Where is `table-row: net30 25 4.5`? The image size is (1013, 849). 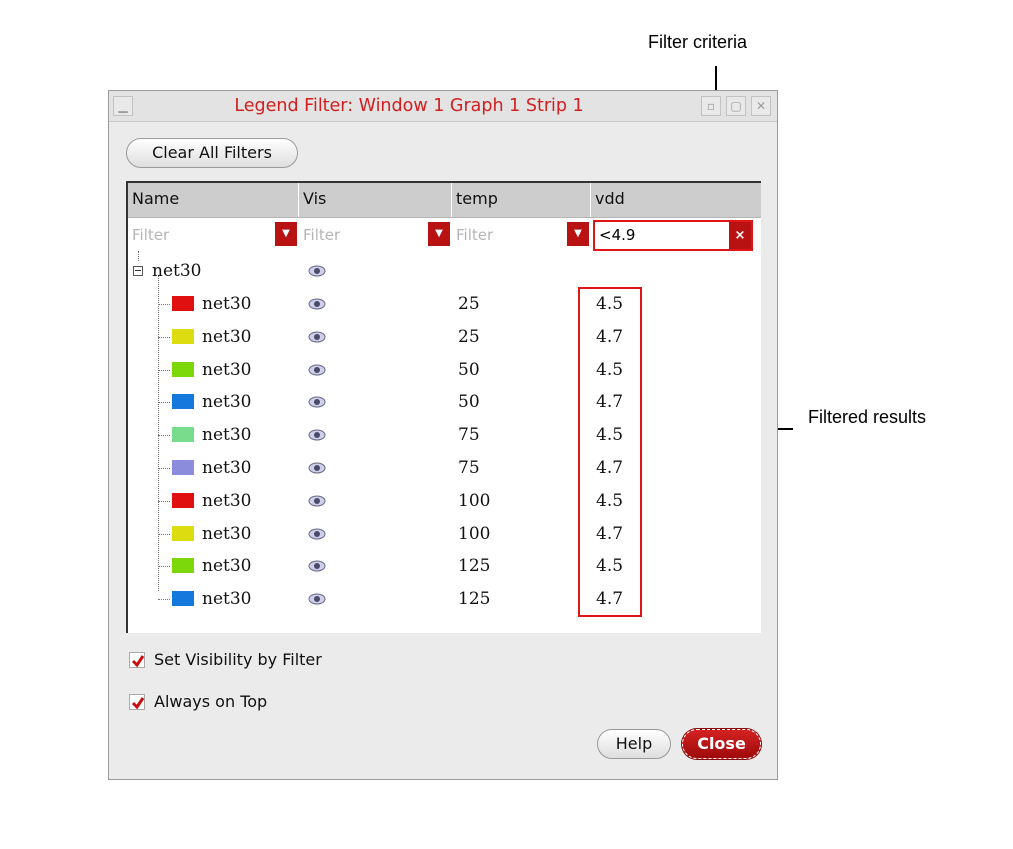
table-row: net30 25 4.5 is located at coordinates (444, 304).